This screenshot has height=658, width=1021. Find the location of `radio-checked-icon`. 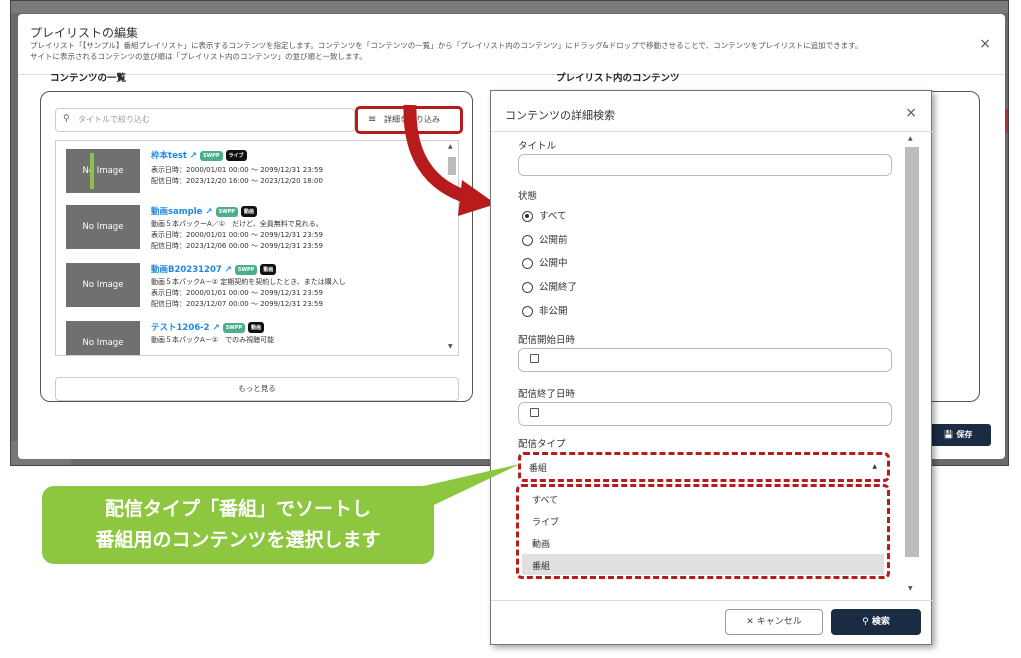

radio-checked-icon is located at coordinates (527, 216).